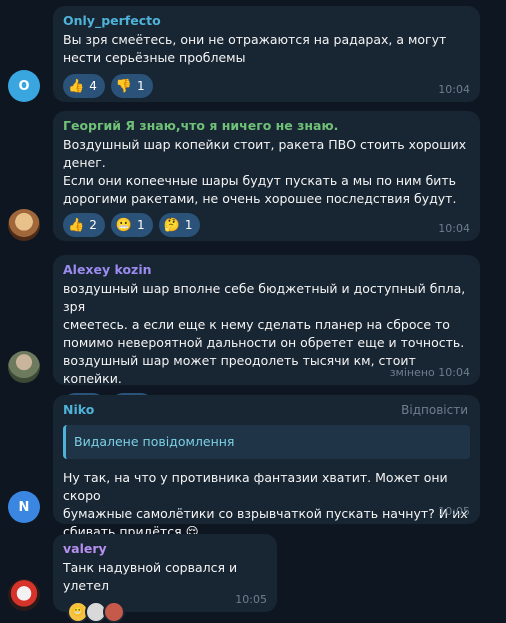  What do you see at coordinates (84, 162) in the screenshot?
I see `text-line: денег.` at bounding box center [84, 162].